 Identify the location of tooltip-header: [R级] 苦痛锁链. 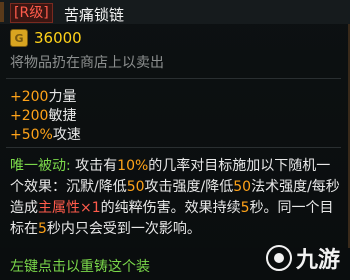
(175, 12).